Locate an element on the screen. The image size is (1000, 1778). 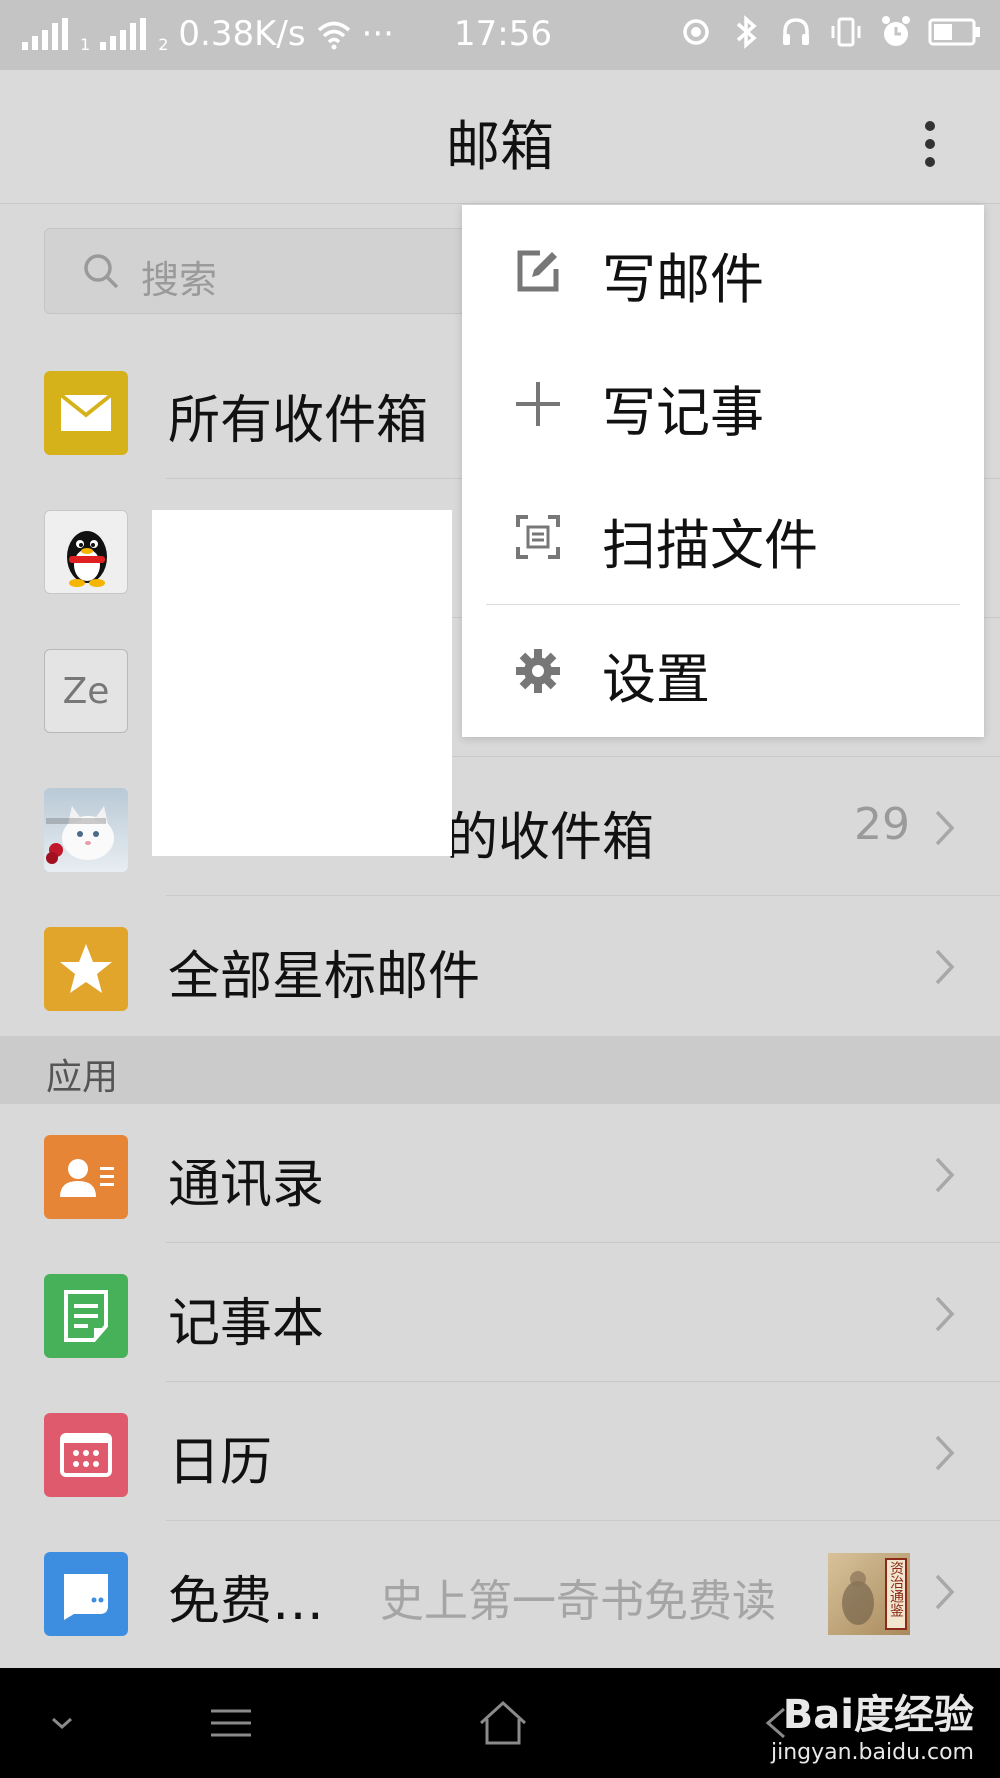
alarm-icon is located at coordinates (896, 31).